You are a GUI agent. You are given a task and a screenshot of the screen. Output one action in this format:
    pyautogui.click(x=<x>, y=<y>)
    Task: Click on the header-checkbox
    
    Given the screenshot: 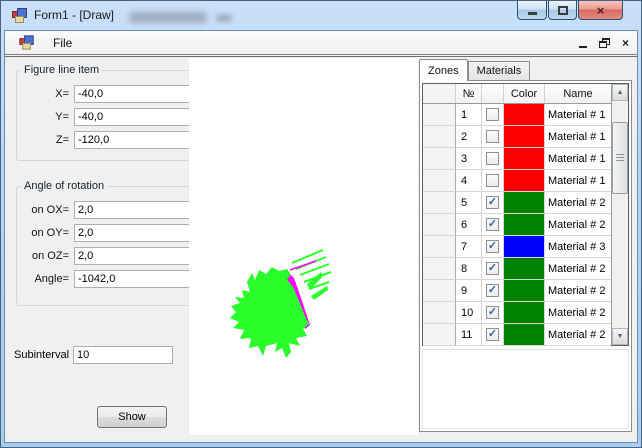 What is the action you would take?
    pyautogui.click(x=493, y=93)
    